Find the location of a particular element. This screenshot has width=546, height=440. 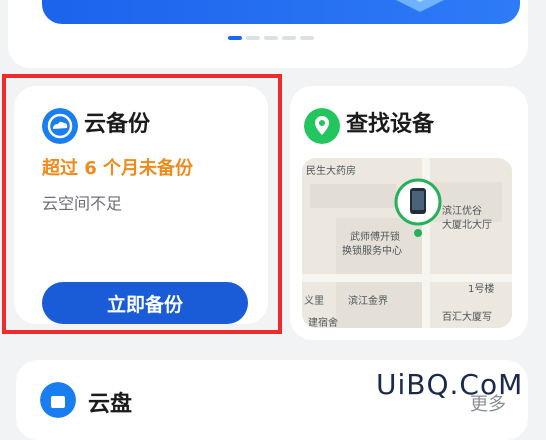

device-marker-icon is located at coordinates (418, 207).